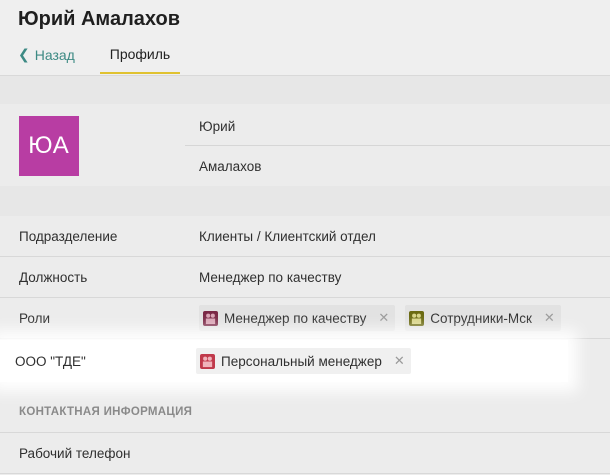 The width and height of the screenshot is (610, 475). Describe the element at coordinates (35, 318) in the screenshot. I see `roles-label: Роли` at that location.